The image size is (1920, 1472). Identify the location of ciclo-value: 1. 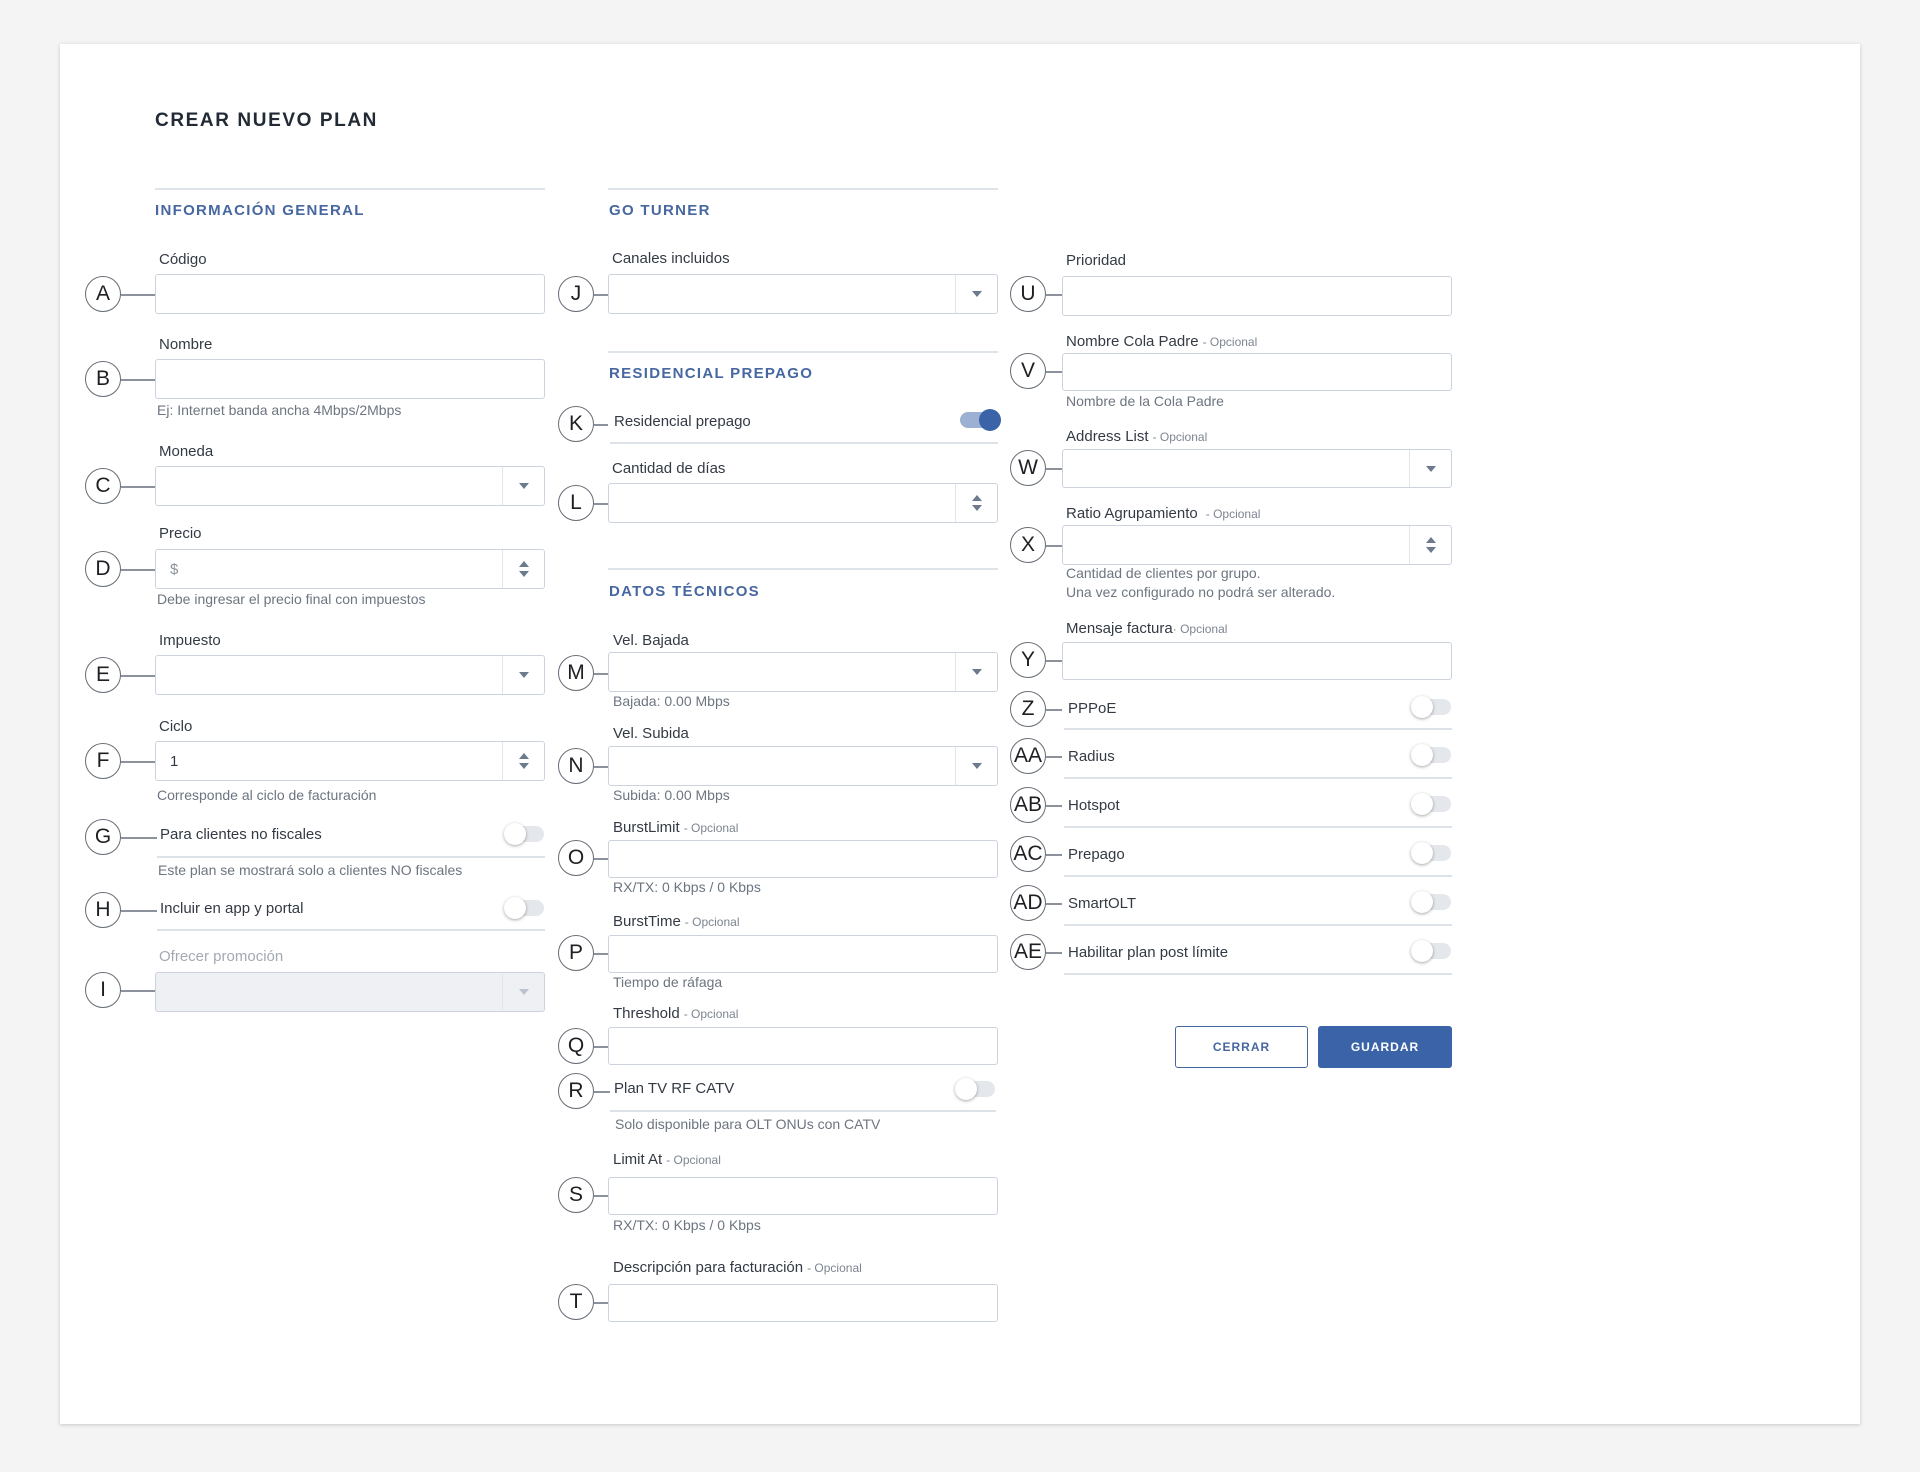
(174, 761).